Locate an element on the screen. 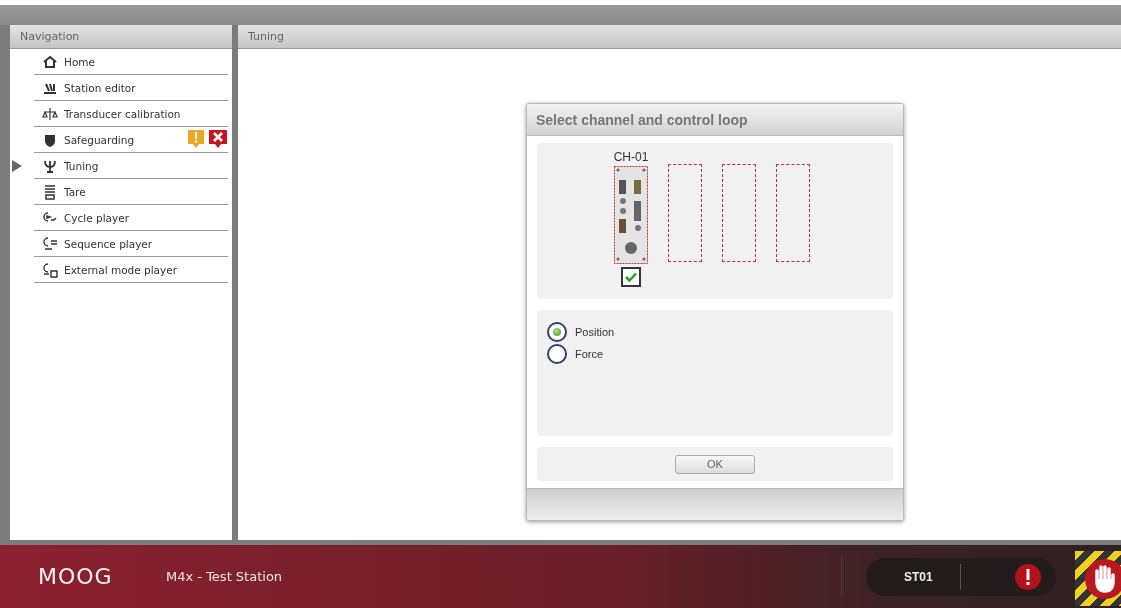  nav-item: Sequence player is located at coordinates (131, 244).